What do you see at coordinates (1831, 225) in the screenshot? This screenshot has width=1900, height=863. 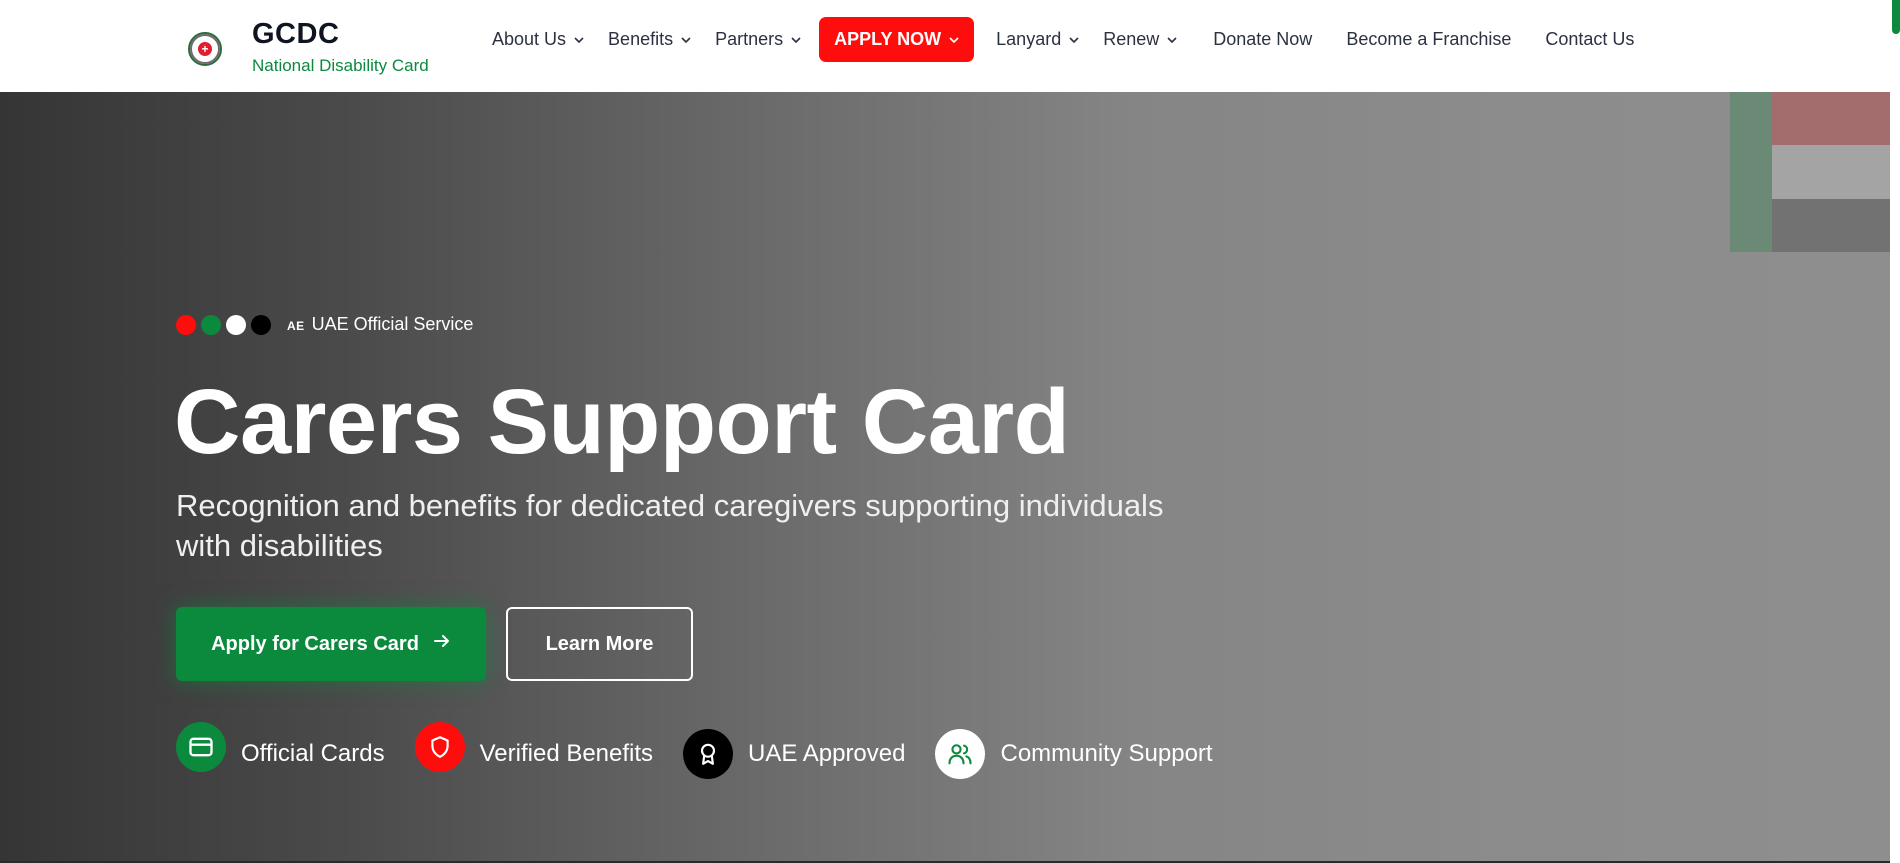 I see `flag-stripe-black` at bounding box center [1831, 225].